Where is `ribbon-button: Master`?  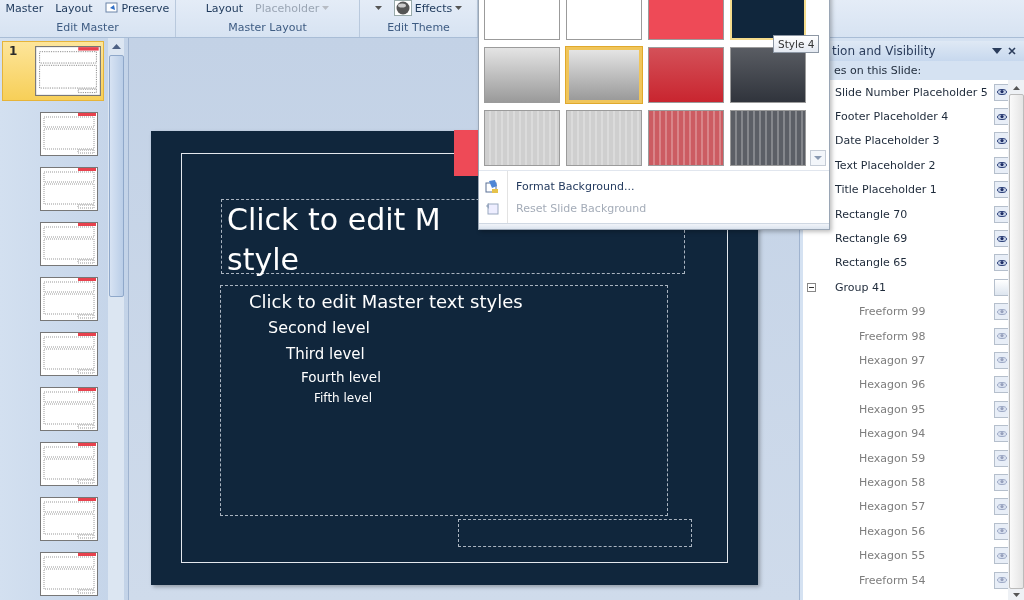 ribbon-button: Master is located at coordinates (24, 8).